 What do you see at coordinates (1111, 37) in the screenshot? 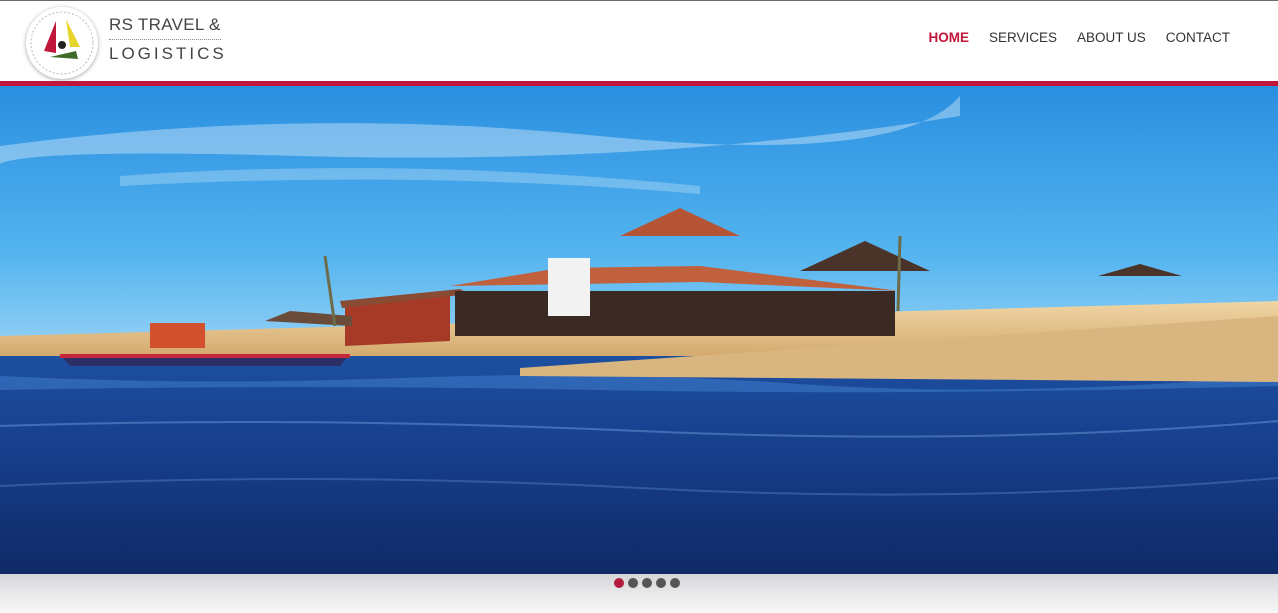
I see `nav-about-us: ABOUT US` at bounding box center [1111, 37].